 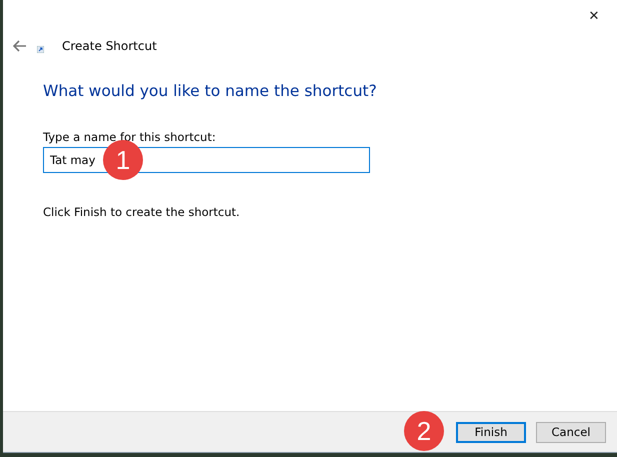 What do you see at coordinates (40, 49) in the screenshot?
I see `shortcut-icon` at bounding box center [40, 49].